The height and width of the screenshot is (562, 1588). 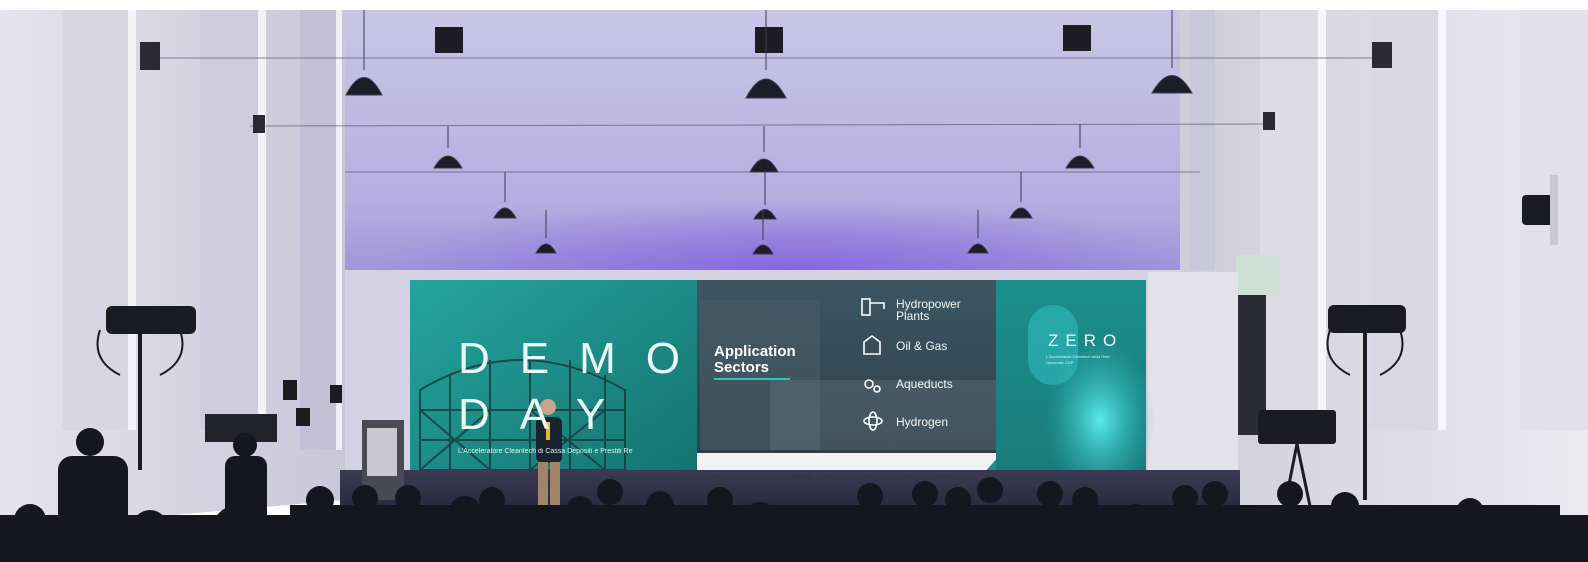 What do you see at coordinates (922, 346) in the screenshot?
I see `sector-oil-gas: Oil & Gas` at bounding box center [922, 346].